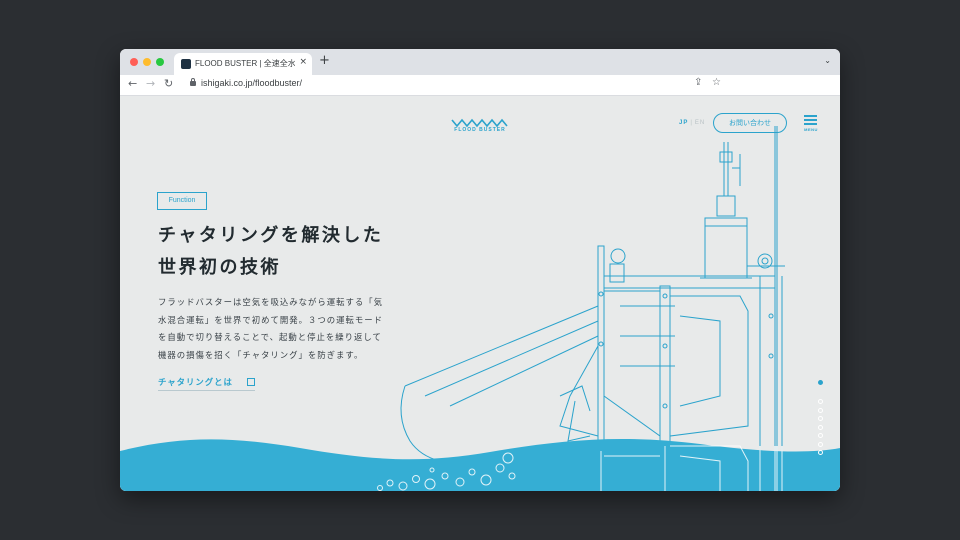 The image size is (960, 540). I want to click on tab-title: FLOOD BUSTER | 全速全水位型, so click(245, 63).